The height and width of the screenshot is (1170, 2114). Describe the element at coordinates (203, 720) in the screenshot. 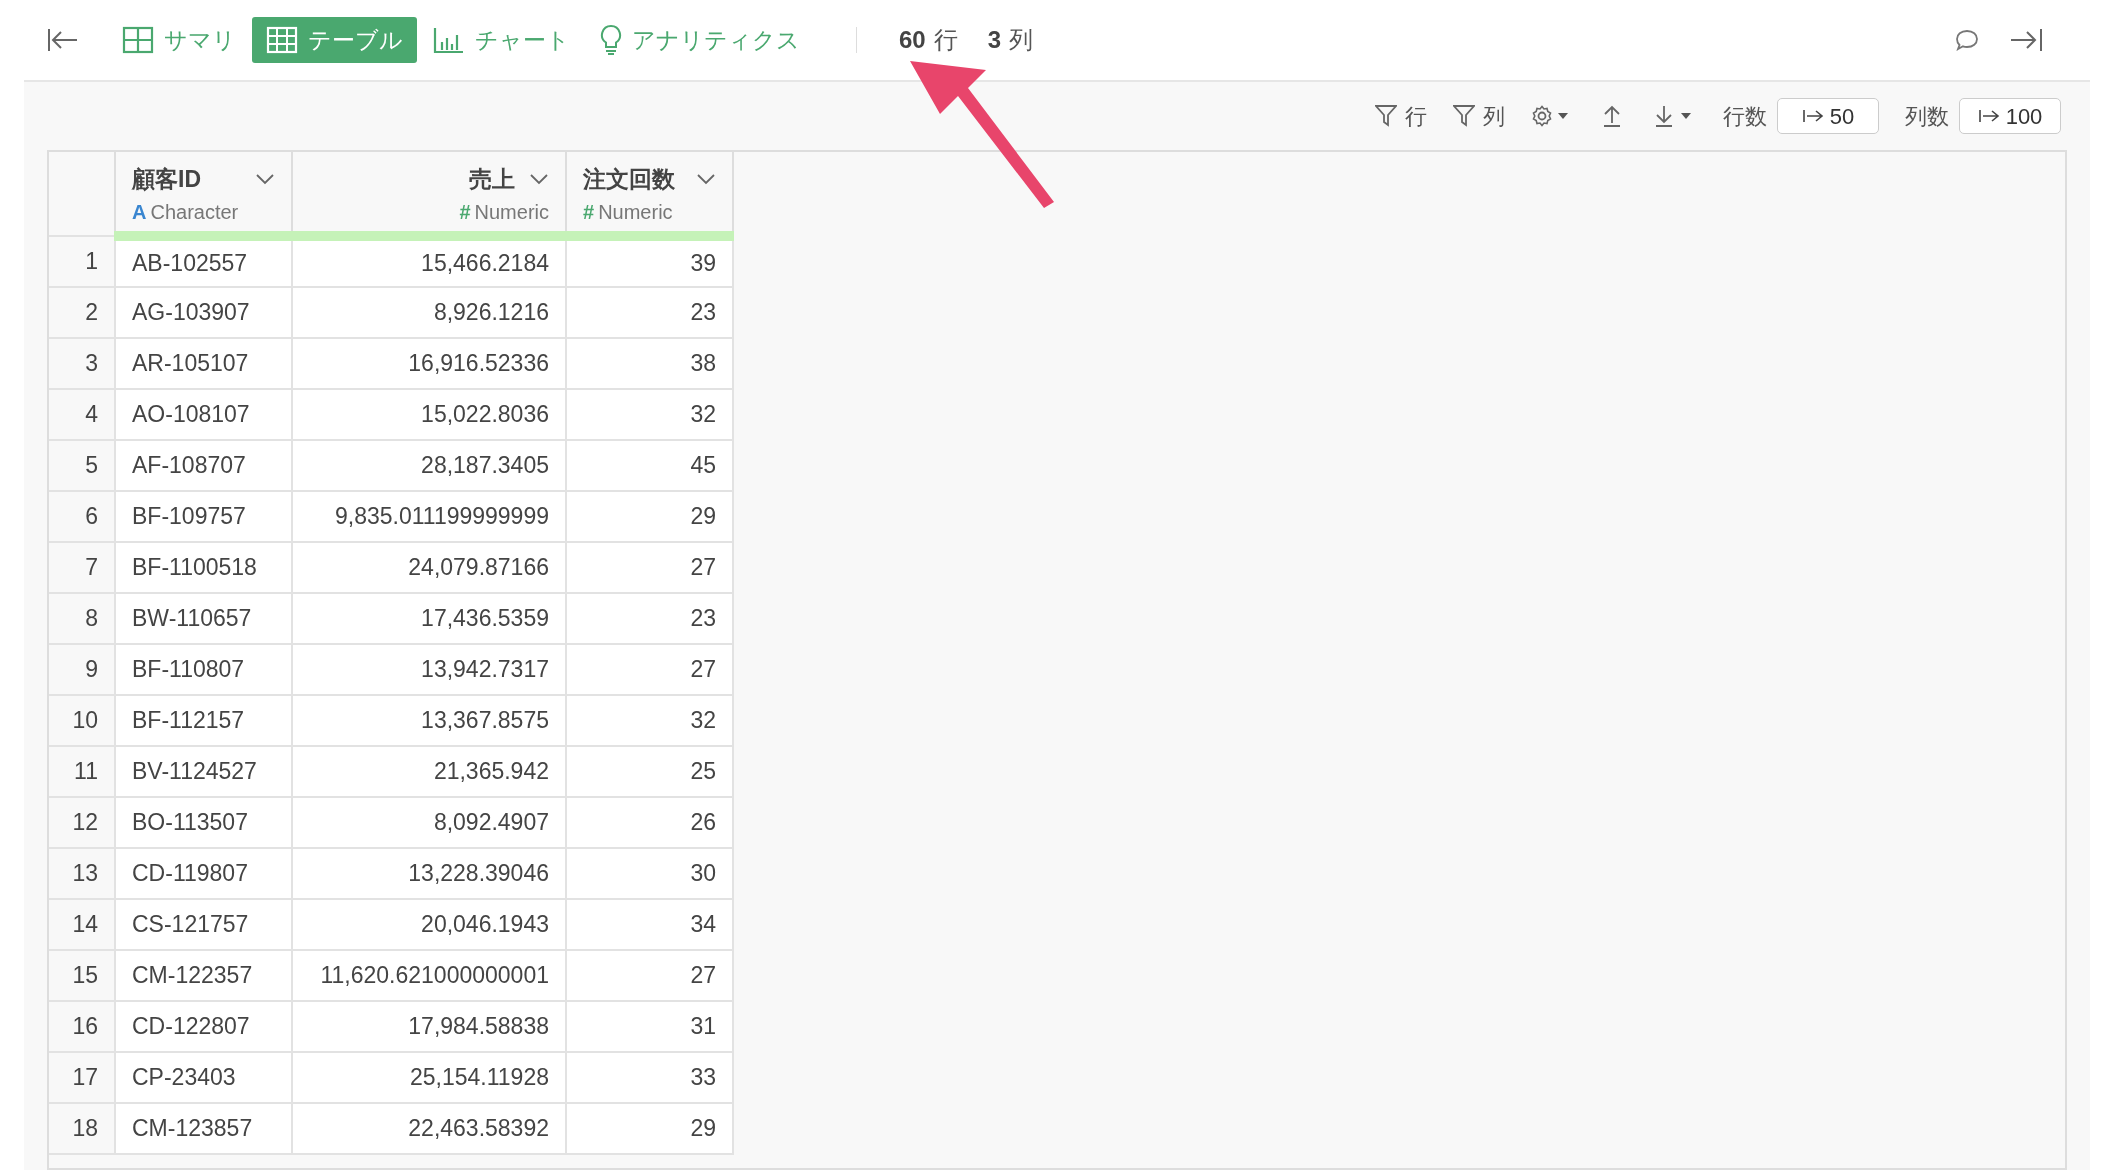

I see `table-cell: BF-112157` at that location.